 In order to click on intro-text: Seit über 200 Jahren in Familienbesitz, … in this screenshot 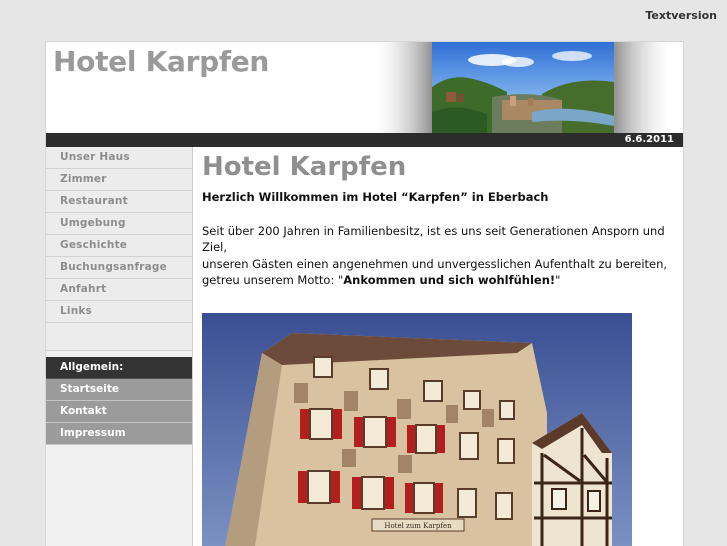, I will do `click(437, 255)`.